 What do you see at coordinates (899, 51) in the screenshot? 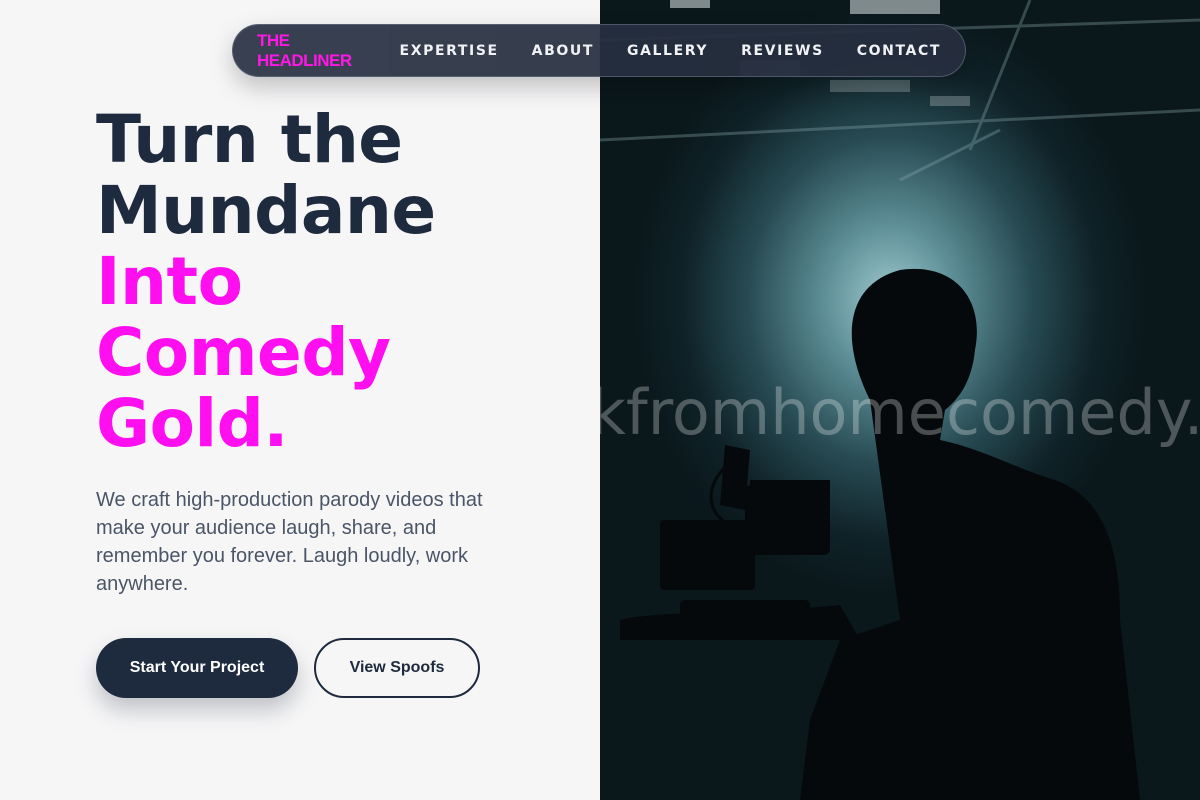
I see `nav-link-contact: CONTACT` at bounding box center [899, 51].